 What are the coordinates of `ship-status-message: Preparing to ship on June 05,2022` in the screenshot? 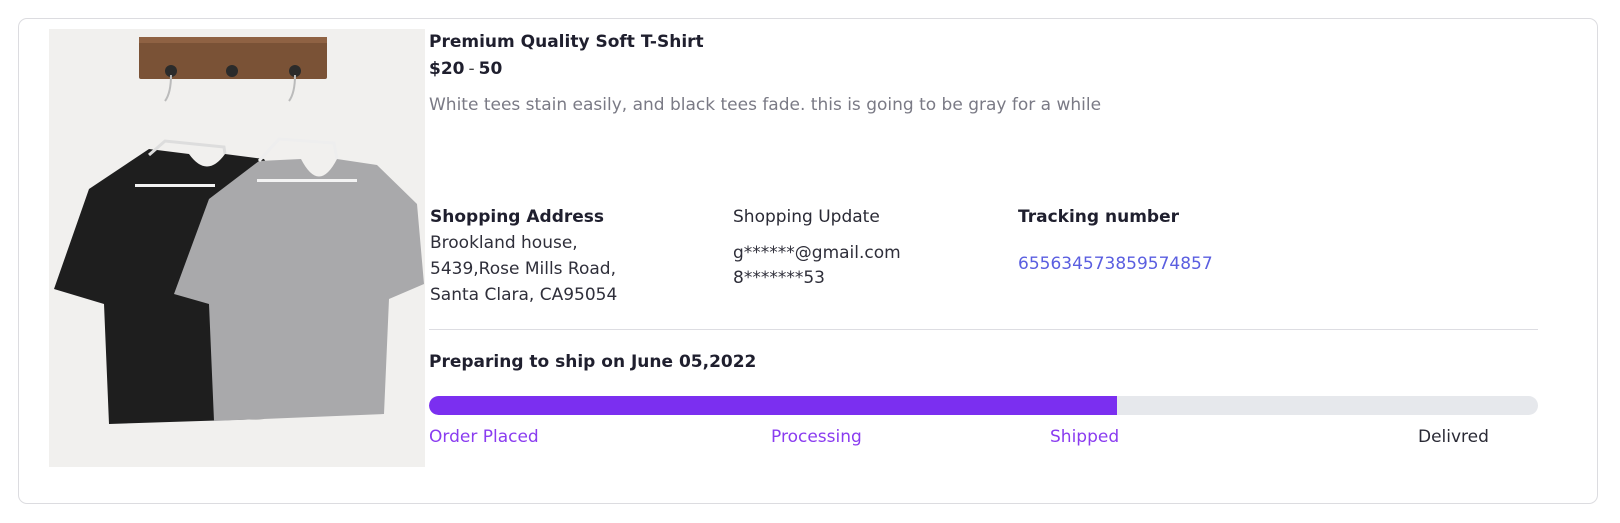 It's located at (593, 362).